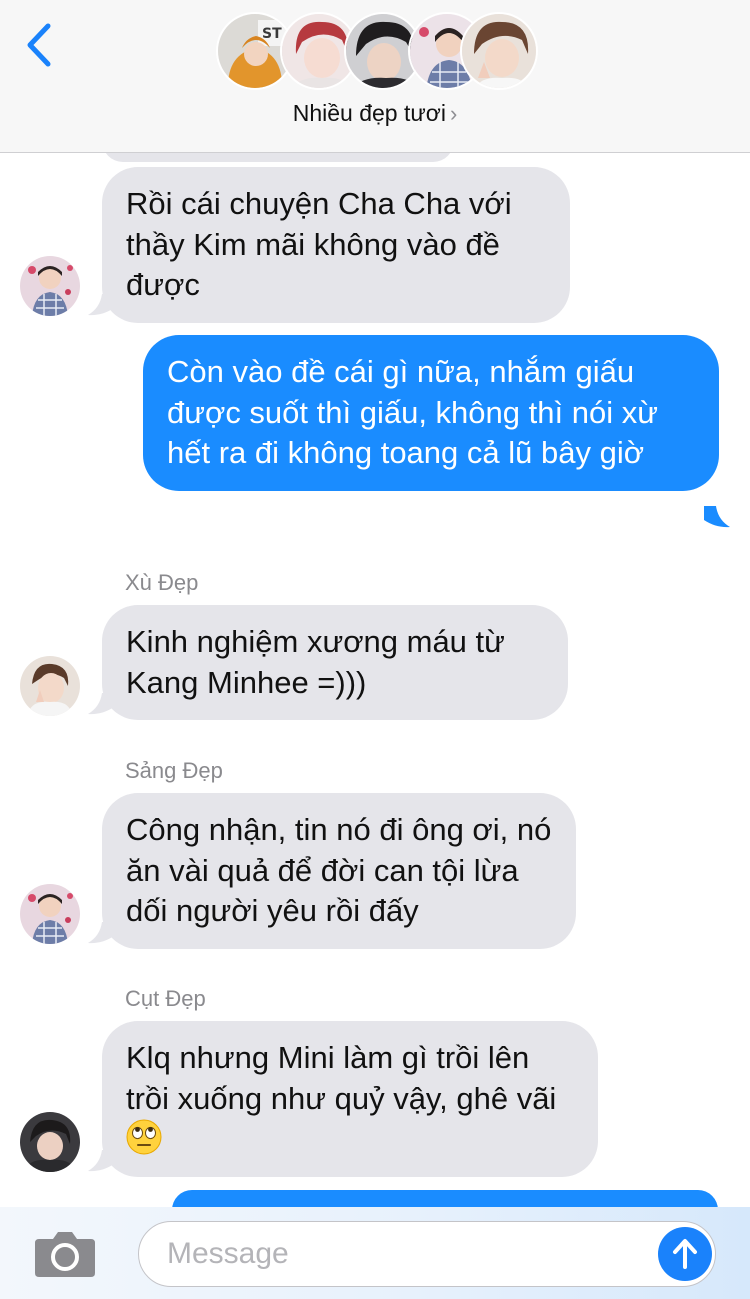  Describe the element at coordinates (165, 998) in the screenshot. I see `sender-name: Cụt Đẹp` at that location.